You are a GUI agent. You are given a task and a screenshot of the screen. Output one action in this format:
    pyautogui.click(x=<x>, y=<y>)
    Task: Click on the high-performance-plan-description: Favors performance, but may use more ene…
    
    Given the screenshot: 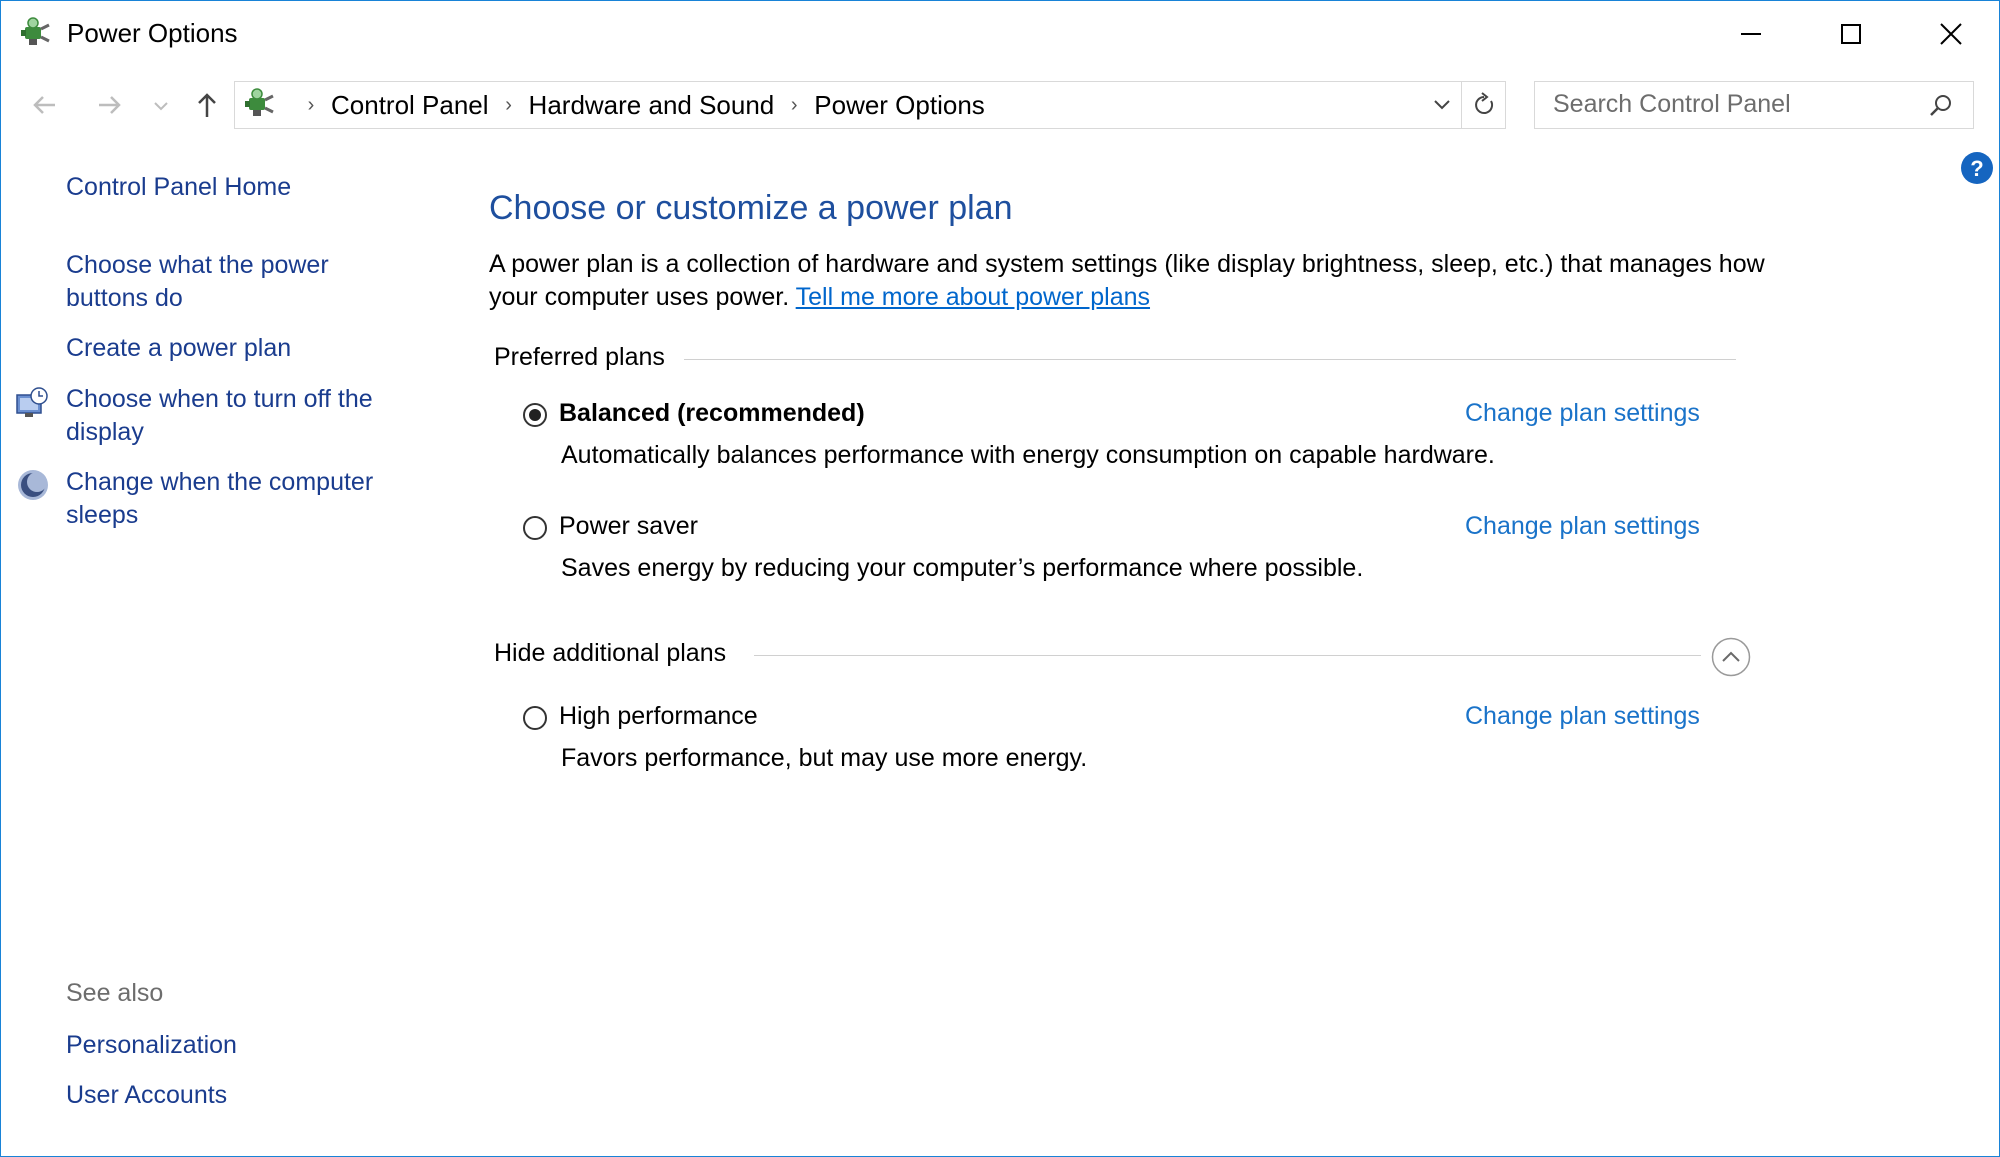 What is the action you would take?
    pyautogui.click(x=824, y=758)
    